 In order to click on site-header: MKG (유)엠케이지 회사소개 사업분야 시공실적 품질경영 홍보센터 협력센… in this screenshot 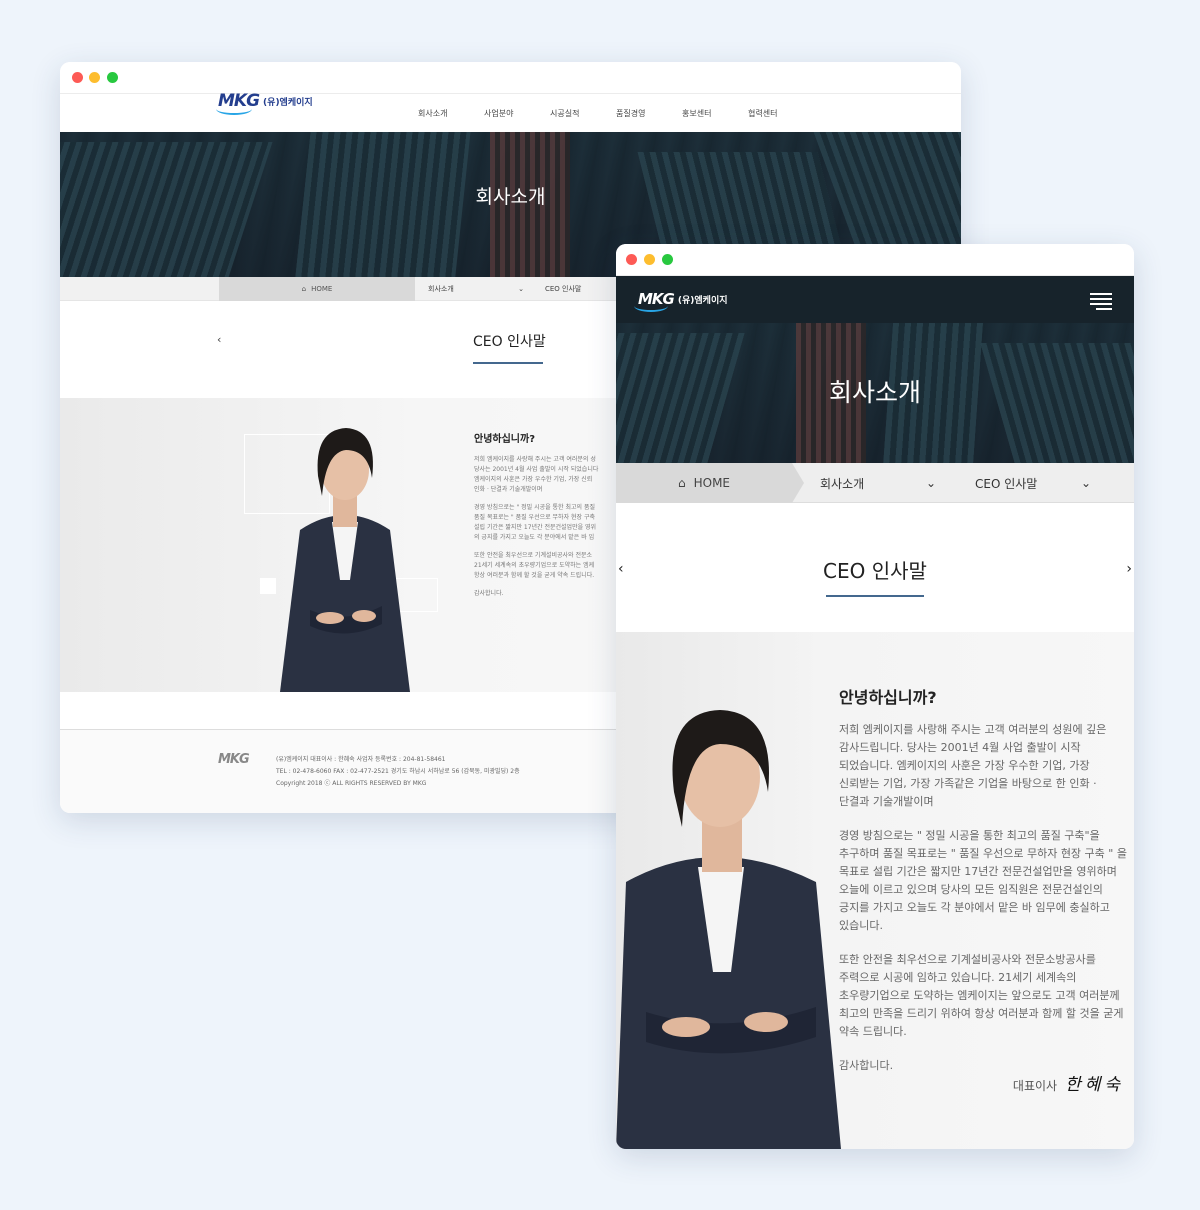, I will do `click(510, 111)`.